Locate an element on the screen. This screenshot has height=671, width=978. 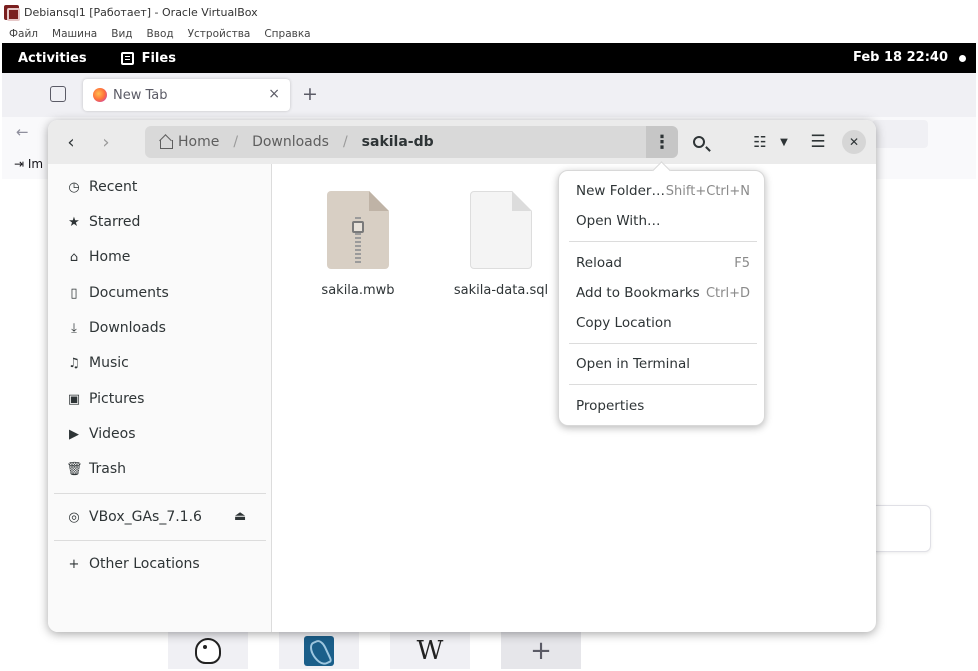
sidebar-item-home: ⌂ Home is located at coordinates (166, 257).